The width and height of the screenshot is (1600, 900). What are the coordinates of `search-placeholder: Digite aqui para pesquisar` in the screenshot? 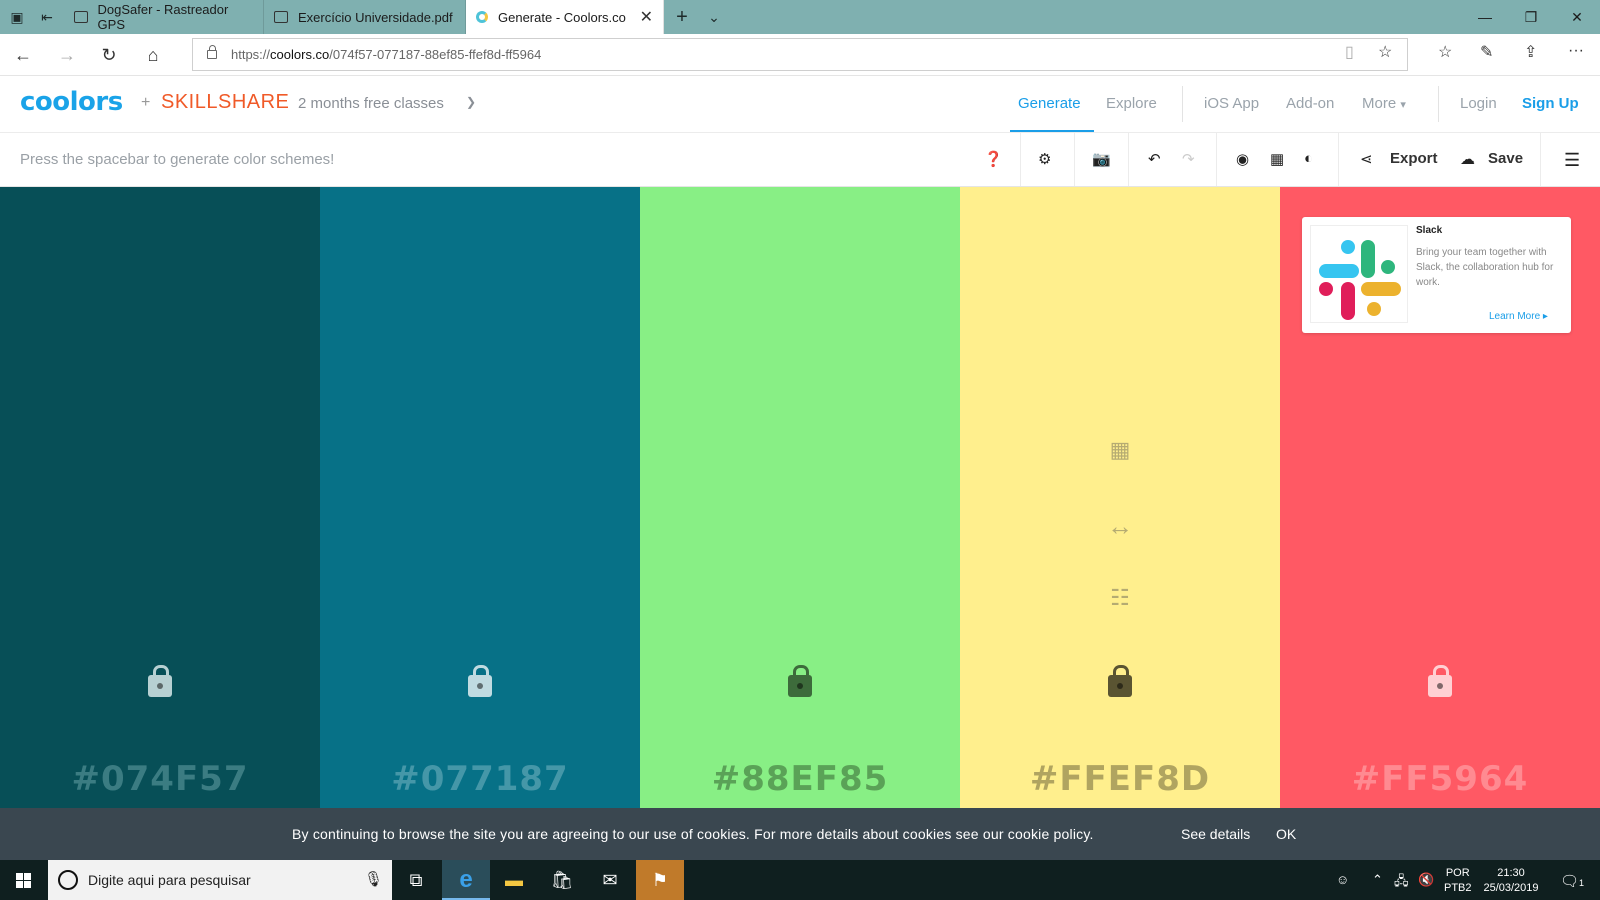 It's located at (169, 880).